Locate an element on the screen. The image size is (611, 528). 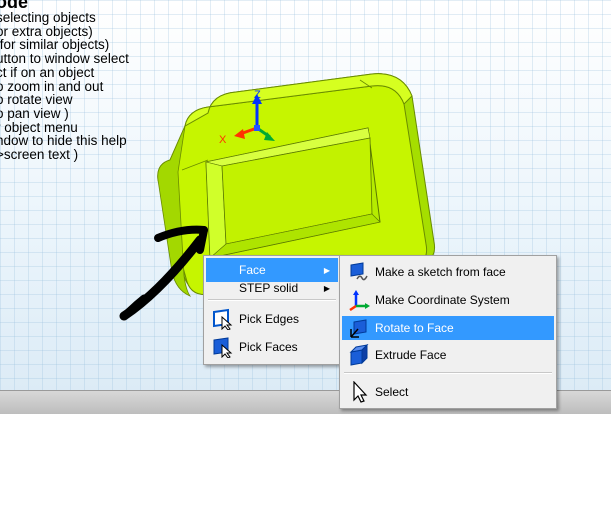
menu-item-label: Make a sketch from face is located at coordinates (440, 272).